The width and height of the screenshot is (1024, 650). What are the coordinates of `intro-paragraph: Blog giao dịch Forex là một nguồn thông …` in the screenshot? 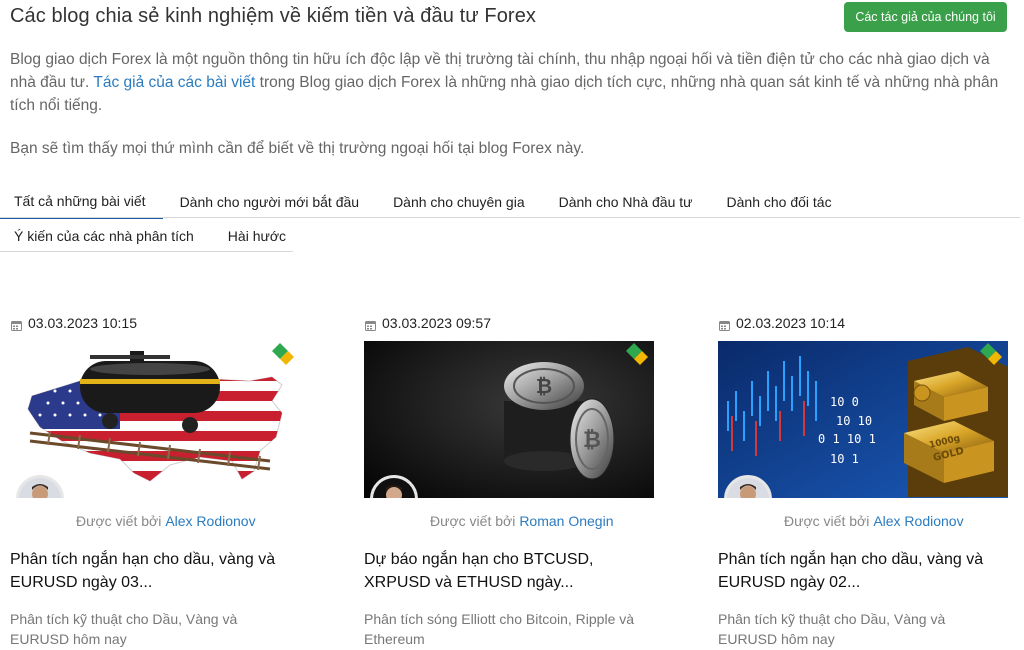 It's located at (510, 82).